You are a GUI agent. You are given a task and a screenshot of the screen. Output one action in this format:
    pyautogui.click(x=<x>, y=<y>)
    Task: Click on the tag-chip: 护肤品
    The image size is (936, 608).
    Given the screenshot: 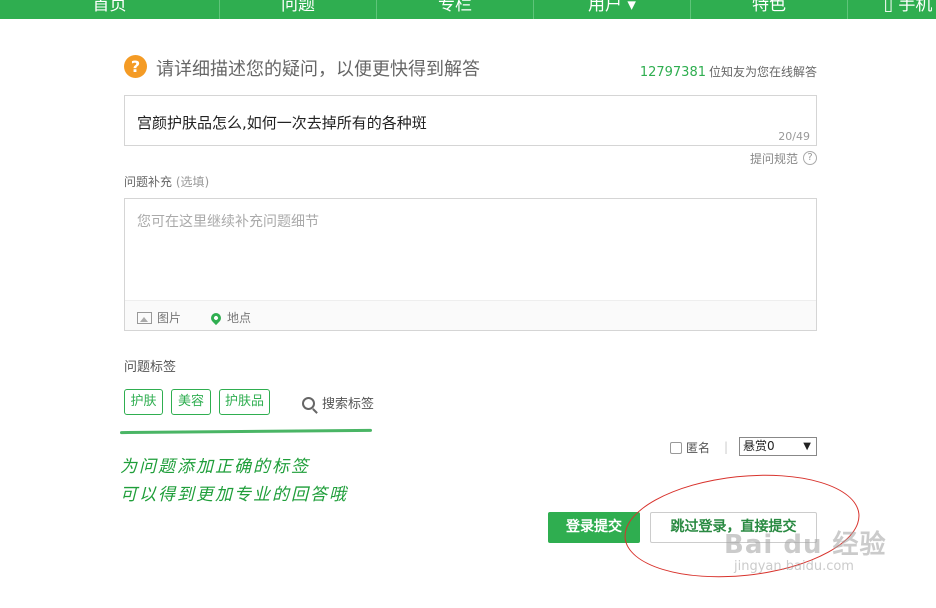 What is the action you would take?
    pyautogui.click(x=244, y=402)
    